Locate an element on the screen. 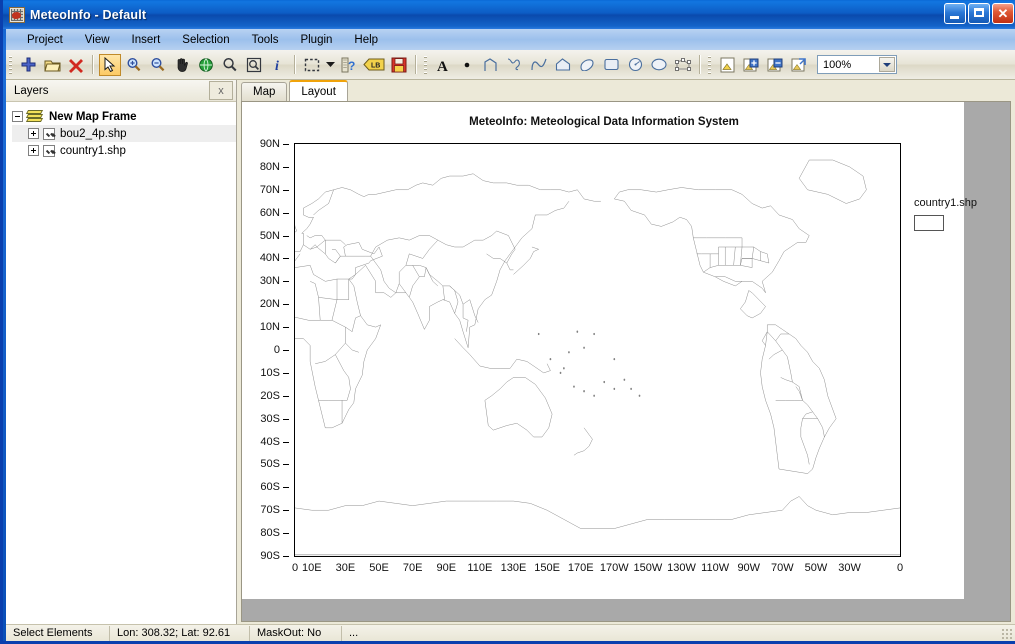 The width and height of the screenshot is (1015, 644). select-arrow-icon is located at coordinates (110, 64).